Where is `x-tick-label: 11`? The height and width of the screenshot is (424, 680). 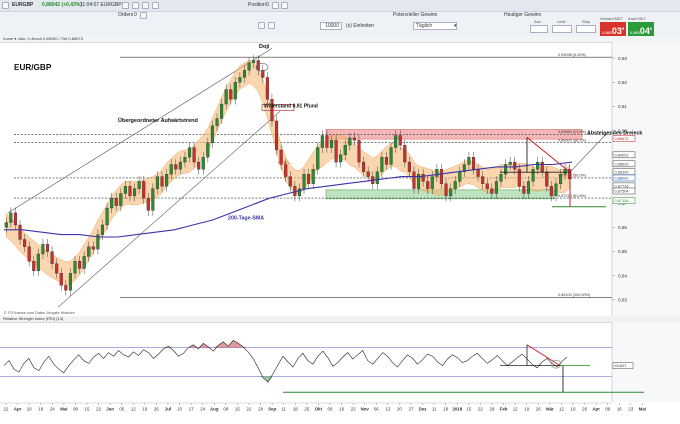
x-tick-label: 11 is located at coordinates (434, 409).